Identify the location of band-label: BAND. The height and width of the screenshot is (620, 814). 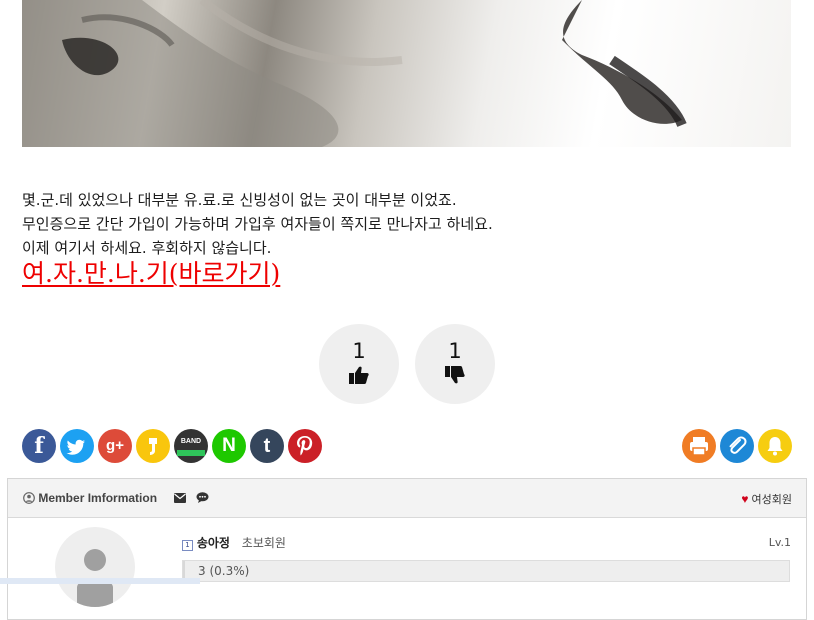
(191, 441).